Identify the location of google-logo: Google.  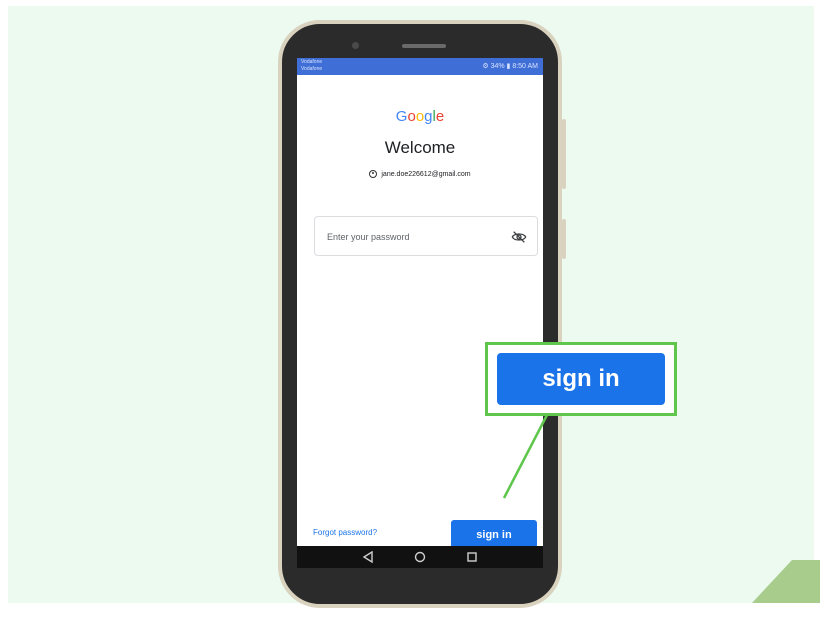
(420, 116).